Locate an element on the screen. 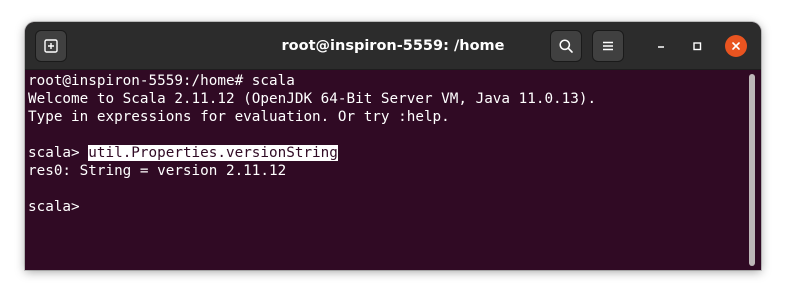  minimize-icon is located at coordinates (661, 47).